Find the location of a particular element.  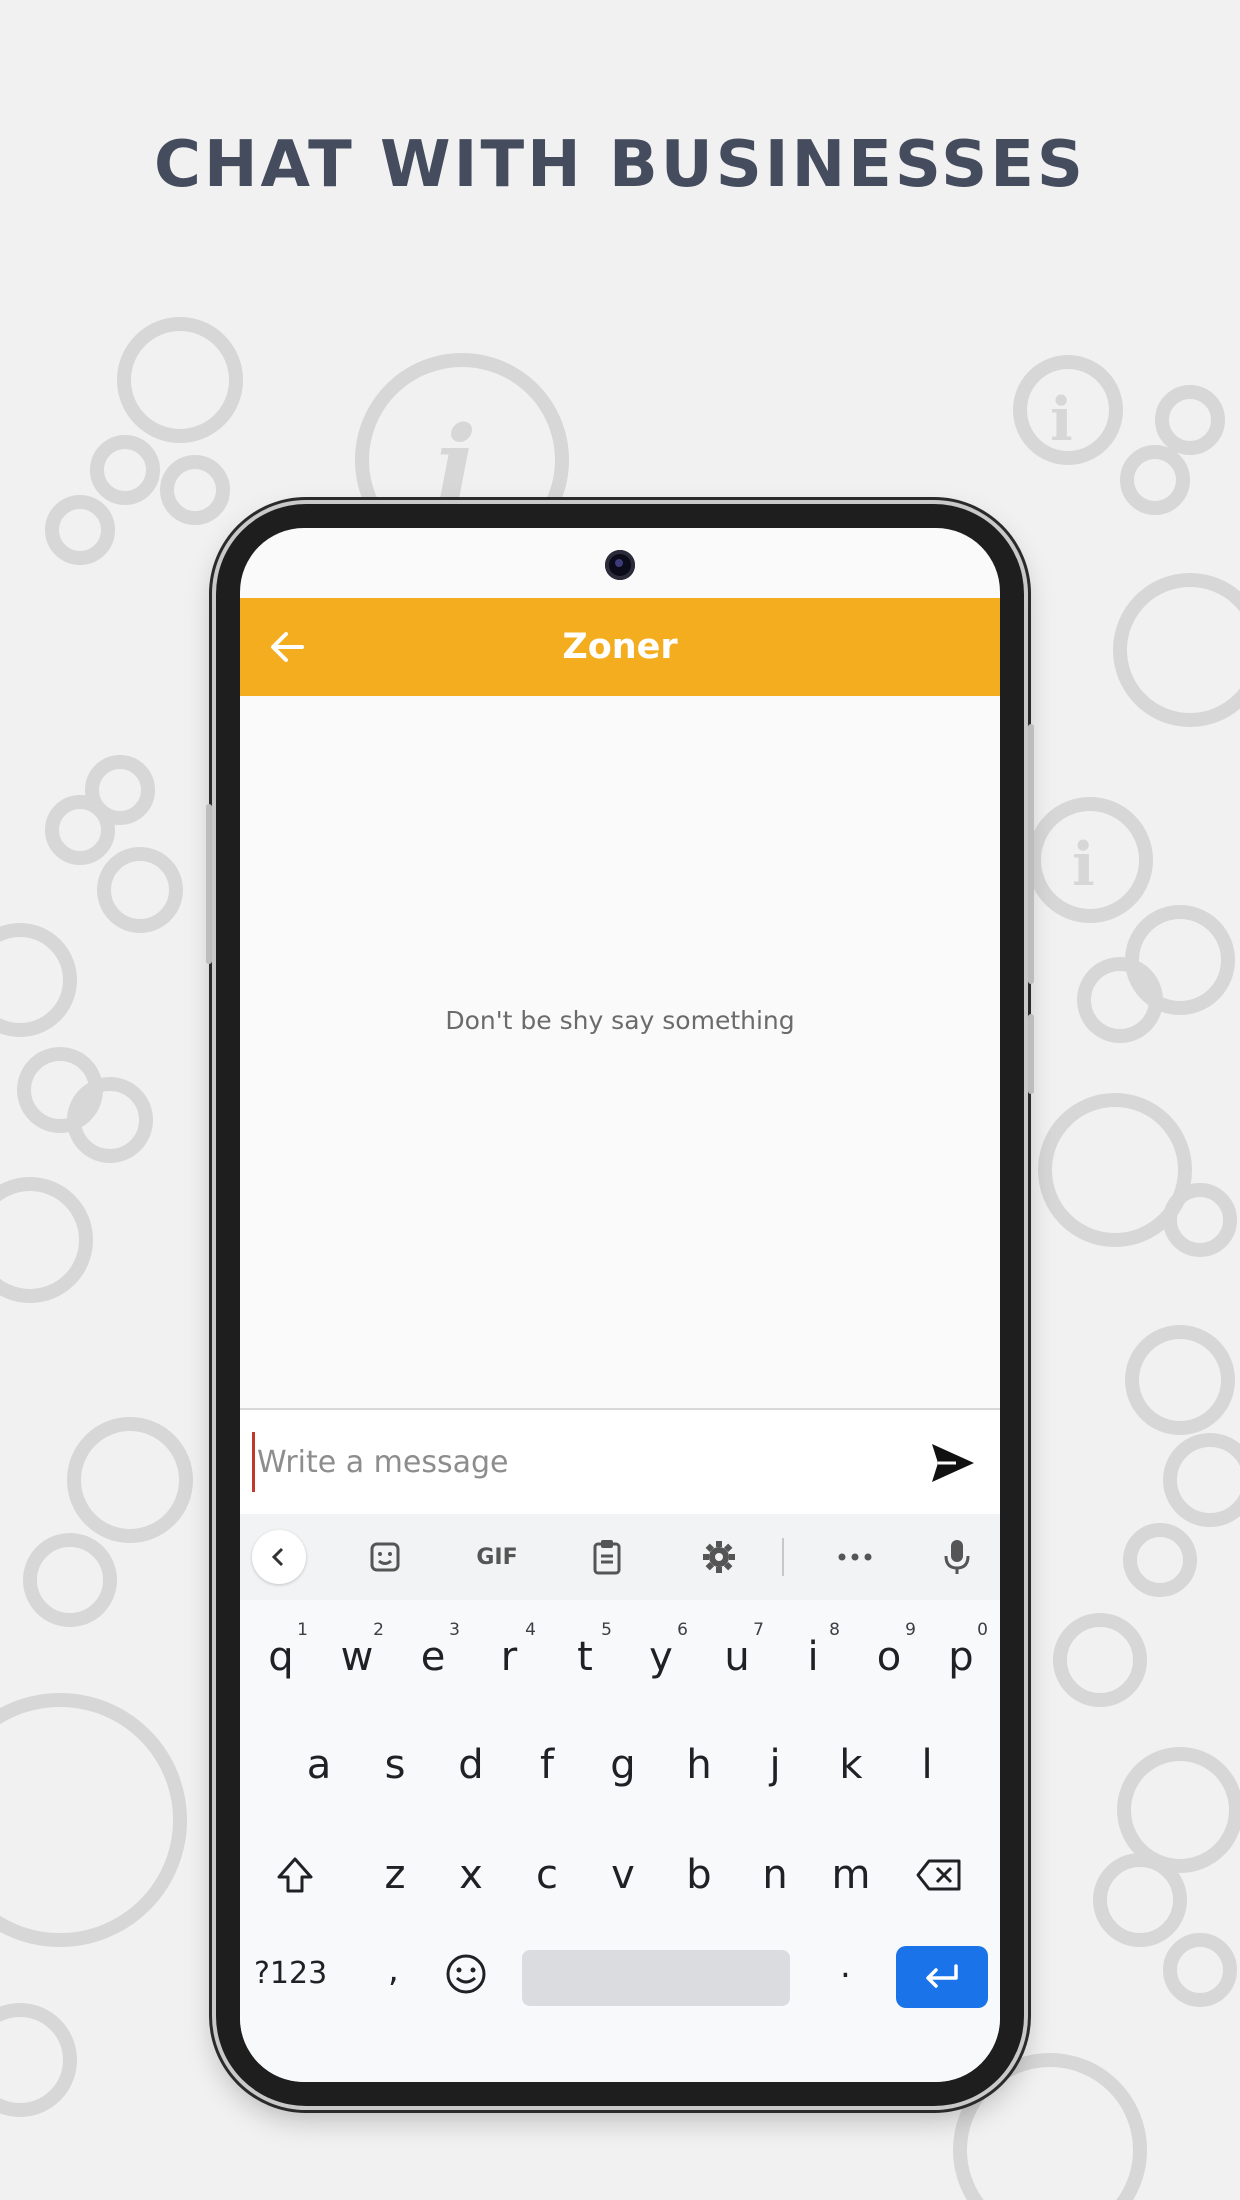

key-n: n is located at coordinates (775, 1875).